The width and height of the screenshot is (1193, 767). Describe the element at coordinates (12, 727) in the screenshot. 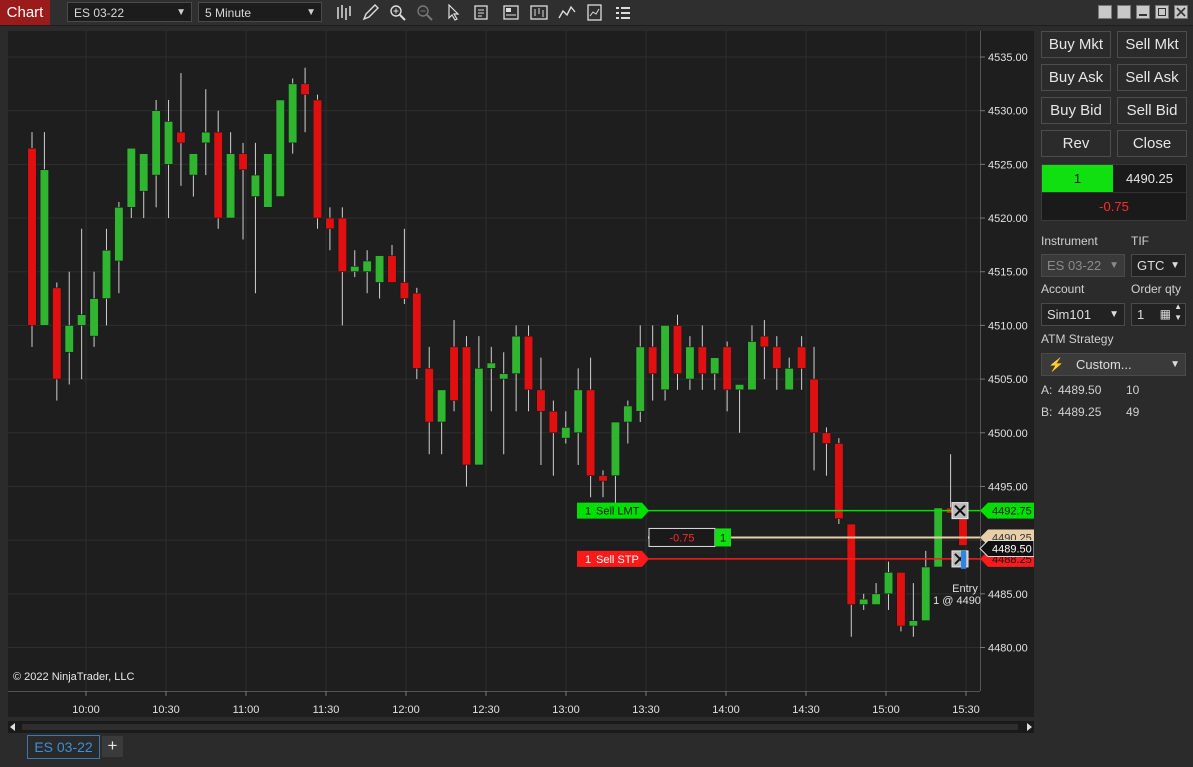

I see `scroll-left-icon` at that location.